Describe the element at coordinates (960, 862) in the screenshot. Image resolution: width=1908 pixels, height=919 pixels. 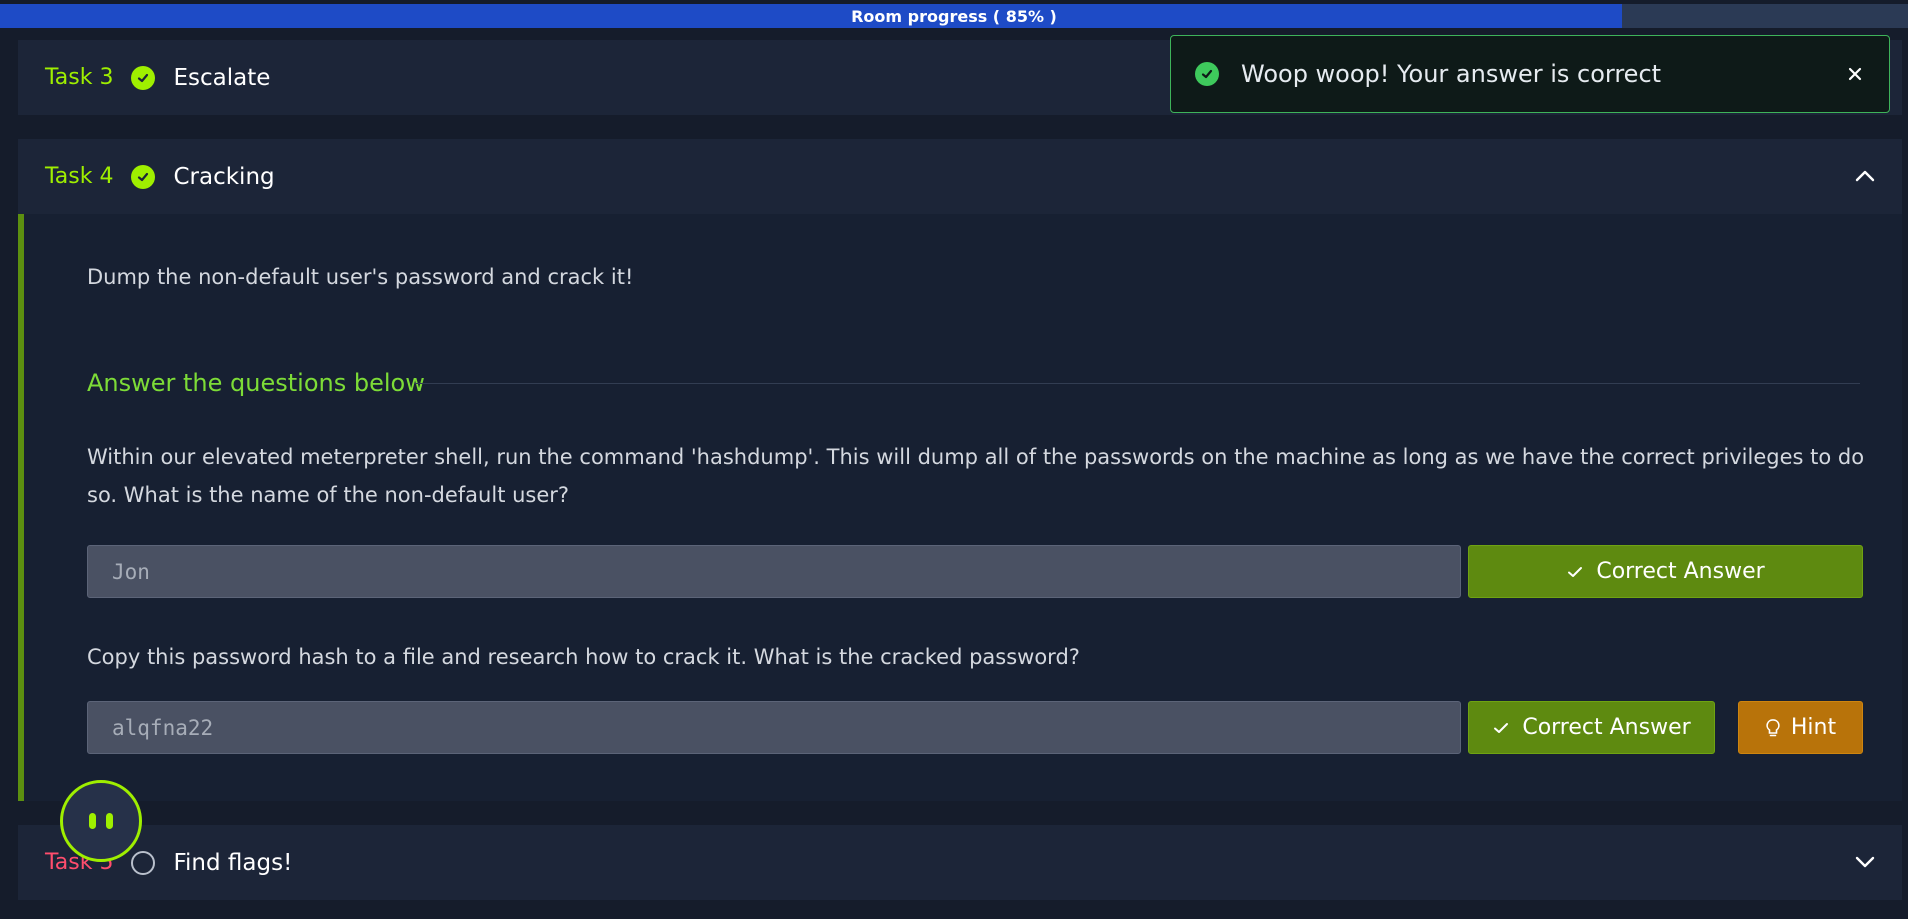
I see `task-5-header: Task 5 Find flags!` at that location.